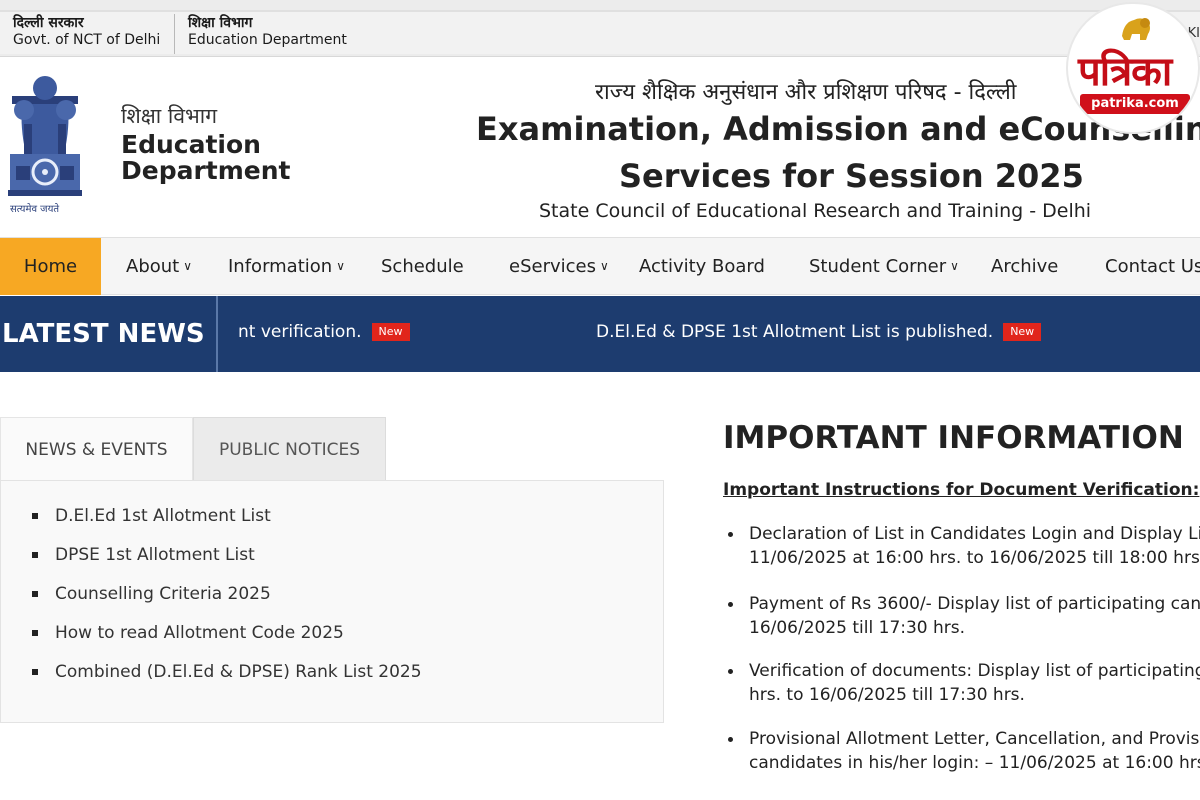  I want to click on nav-archive: Archive, so click(1024, 266).